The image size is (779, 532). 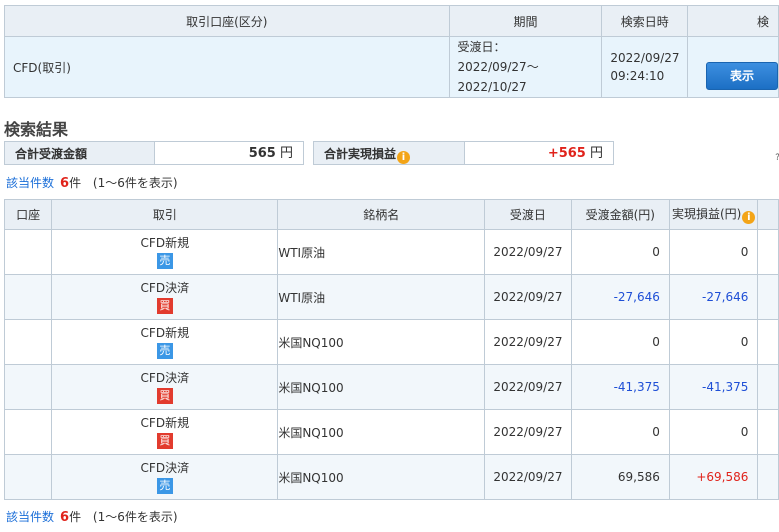 I want to click on table-row: CFD新規売米国NQ100 2022/09/27 0 0, so click(x=391, y=342).